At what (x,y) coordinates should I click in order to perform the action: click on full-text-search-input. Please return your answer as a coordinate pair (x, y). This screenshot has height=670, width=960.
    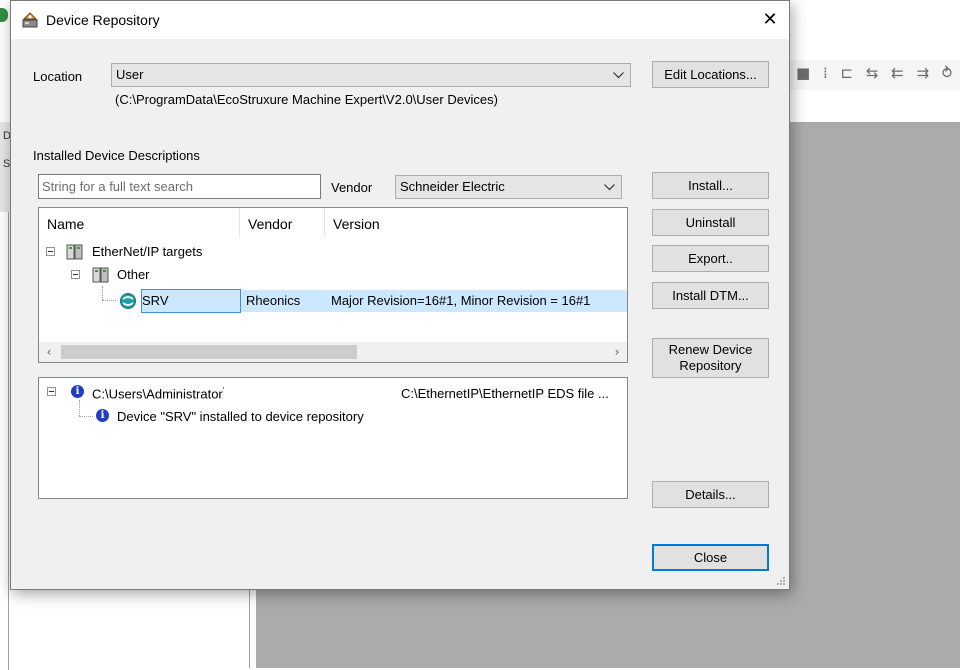
    Looking at the image, I should click on (179, 186).